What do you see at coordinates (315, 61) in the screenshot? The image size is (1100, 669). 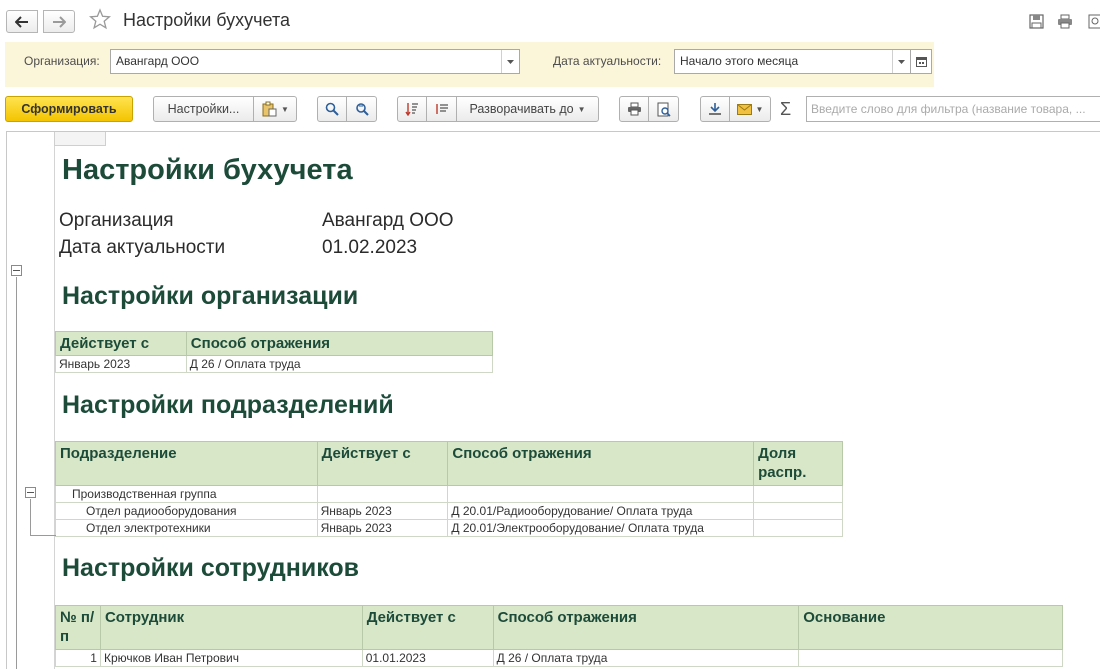 I see `organization-field: Авангард ООО` at bounding box center [315, 61].